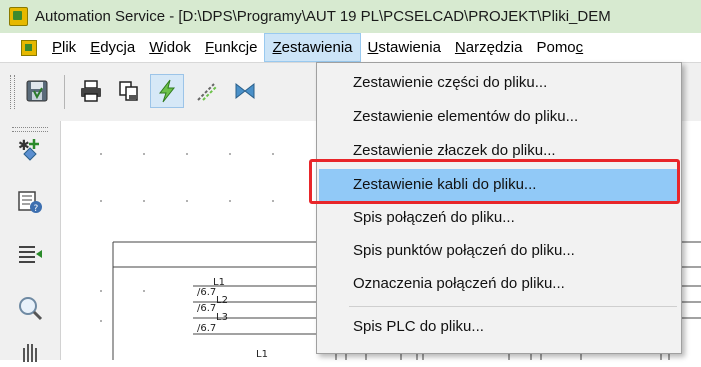 Image resolution: width=701 pixels, height=367 pixels. Describe the element at coordinates (30, 129) in the screenshot. I see `side-toolbar-grip` at that location.